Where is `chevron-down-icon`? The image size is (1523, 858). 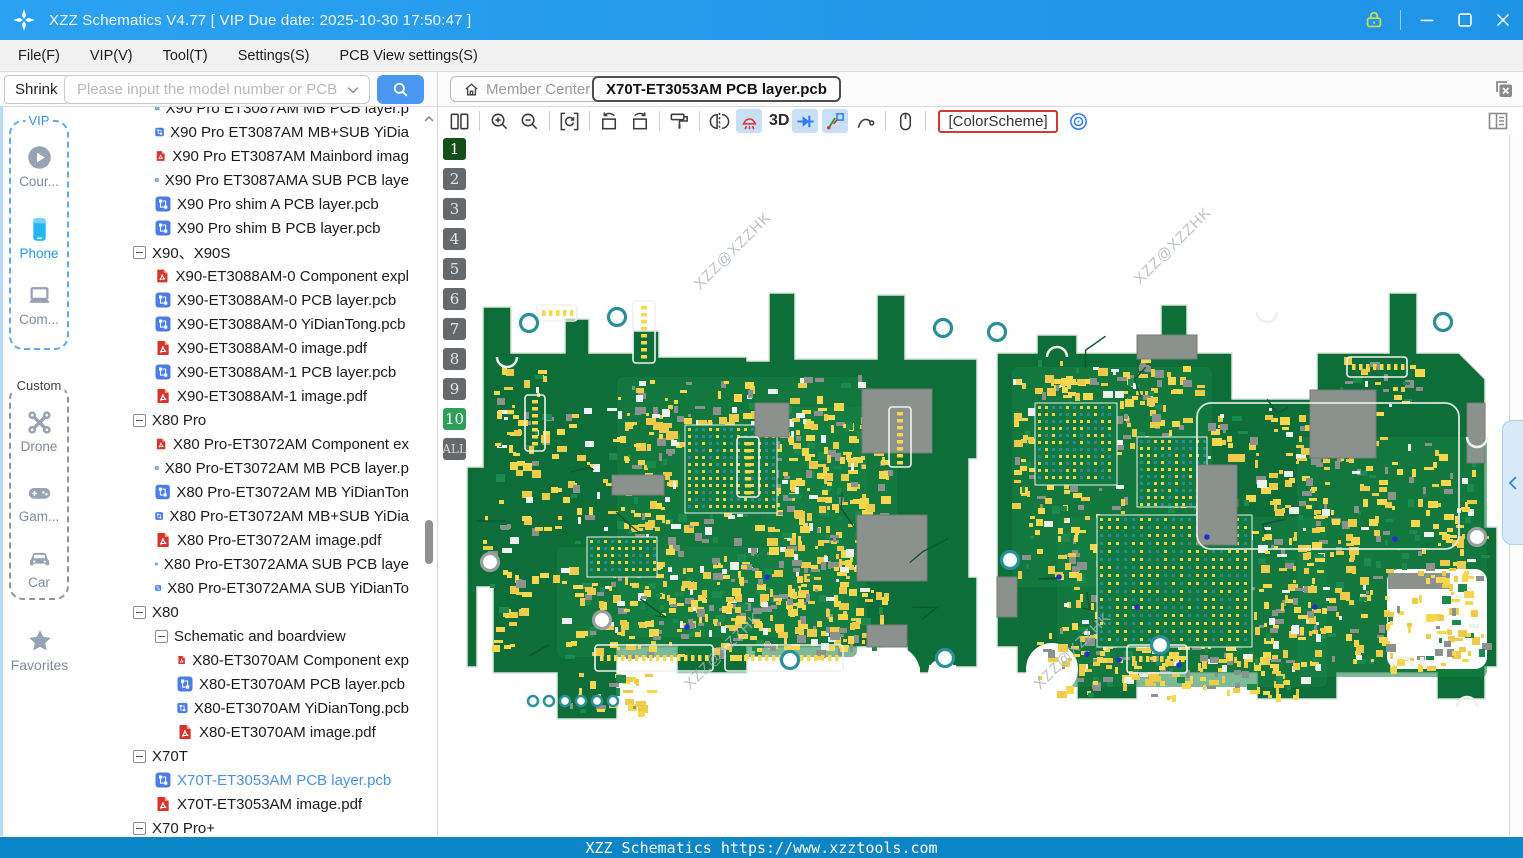
chevron-down-icon is located at coordinates (353, 90).